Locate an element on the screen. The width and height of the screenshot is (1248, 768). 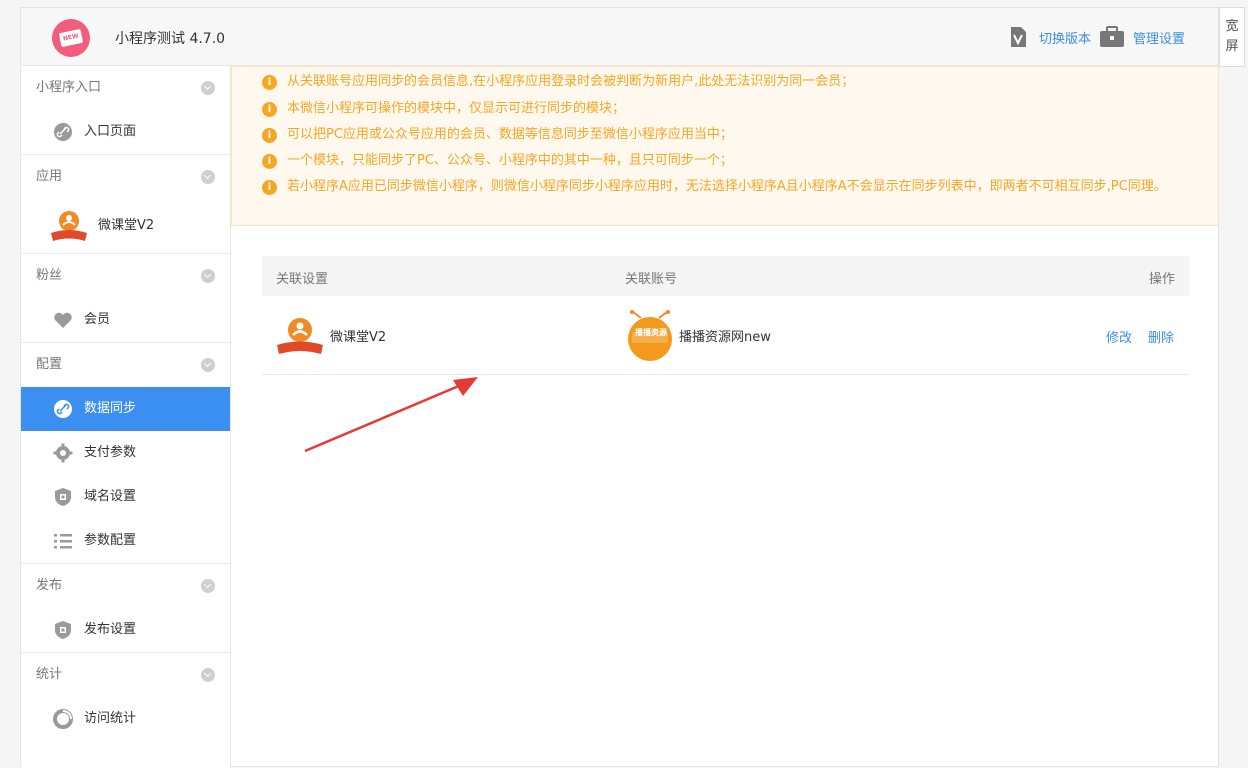
heart-icon is located at coordinates (63, 320).